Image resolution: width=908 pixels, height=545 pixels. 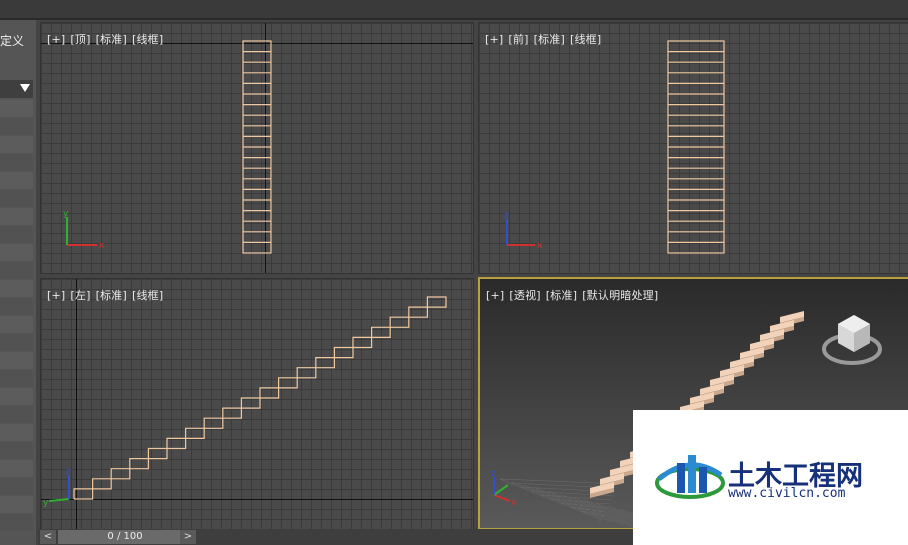 I want to click on viewport-label-perspective: [+] [透视] [标准] [默认明暗处理], so click(x=574, y=295).